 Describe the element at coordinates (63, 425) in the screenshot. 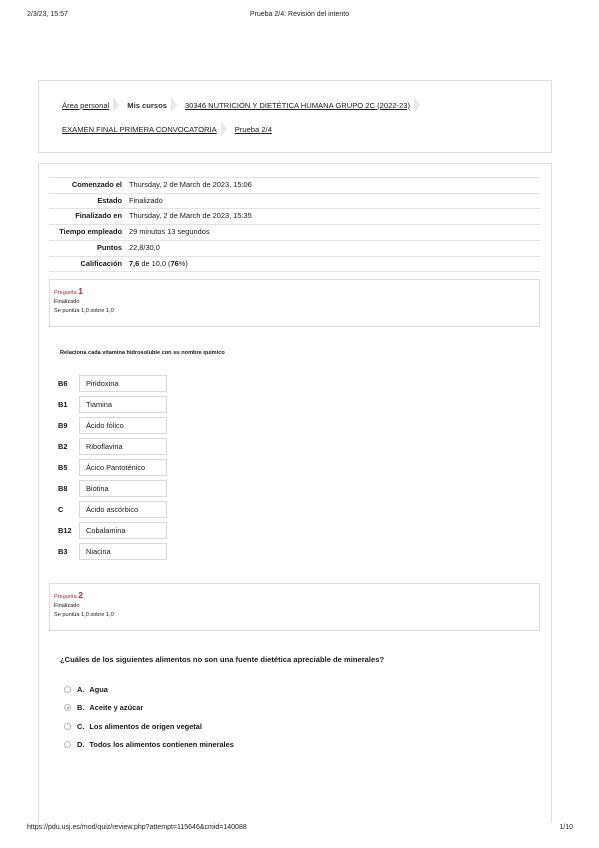

I see `match-label: B9` at that location.